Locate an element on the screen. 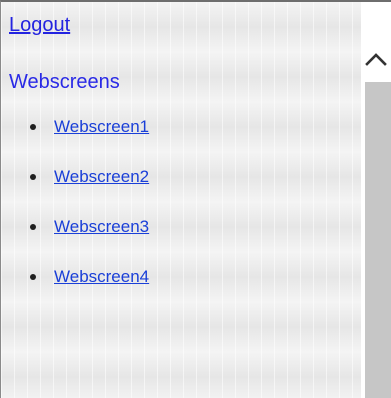  webscreens-heading: Webscreens is located at coordinates (64, 82).